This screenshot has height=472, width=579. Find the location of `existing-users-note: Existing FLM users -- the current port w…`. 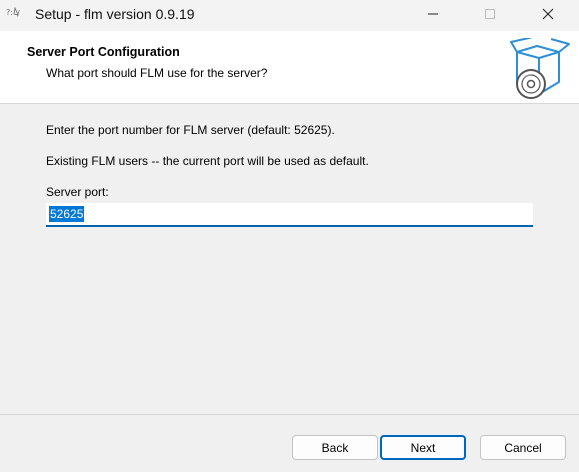

existing-users-note: Existing FLM users -- the current port w… is located at coordinates (207, 161).